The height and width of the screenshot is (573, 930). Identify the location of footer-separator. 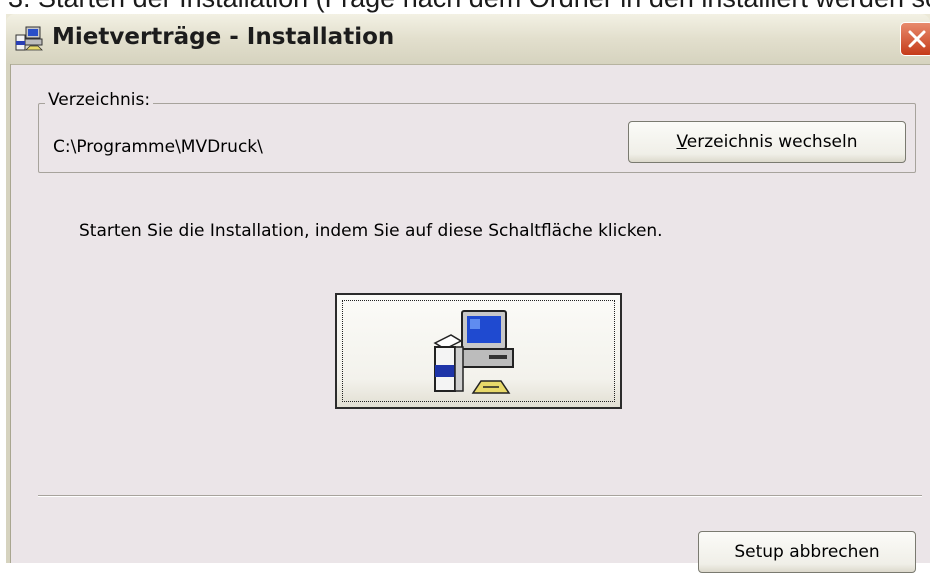
(480, 496).